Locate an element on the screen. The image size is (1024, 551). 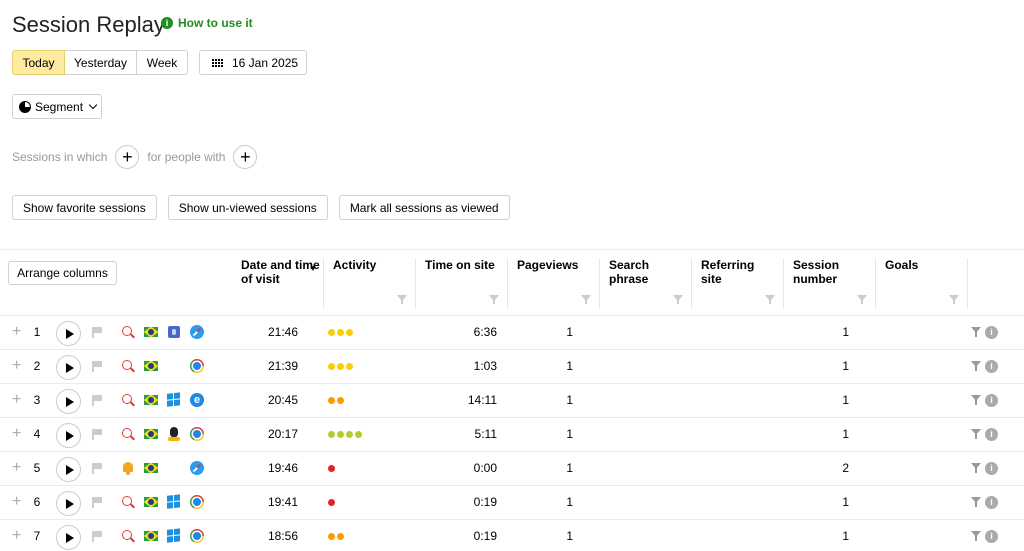
column-header-label: Time on site is located at coordinates (460, 265).